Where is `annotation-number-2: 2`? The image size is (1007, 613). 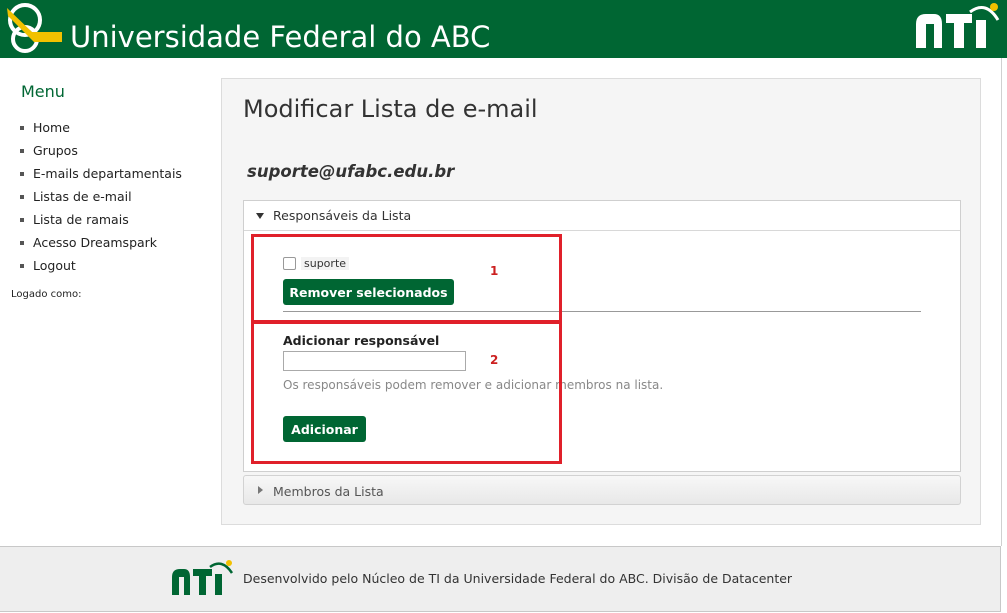 annotation-number-2: 2 is located at coordinates (494, 360).